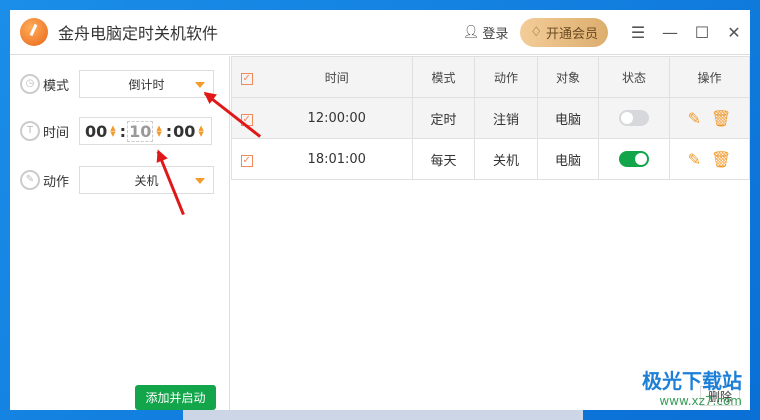 The image size is (760, 420). I want to click on timer-icon: T, so click(30, 131).